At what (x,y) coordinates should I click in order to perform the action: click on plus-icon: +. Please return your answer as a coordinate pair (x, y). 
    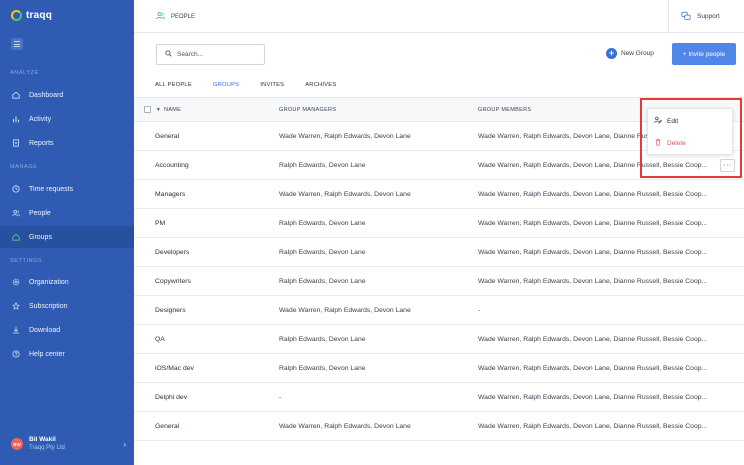
    Looking at the image, I should click on (611, 53).